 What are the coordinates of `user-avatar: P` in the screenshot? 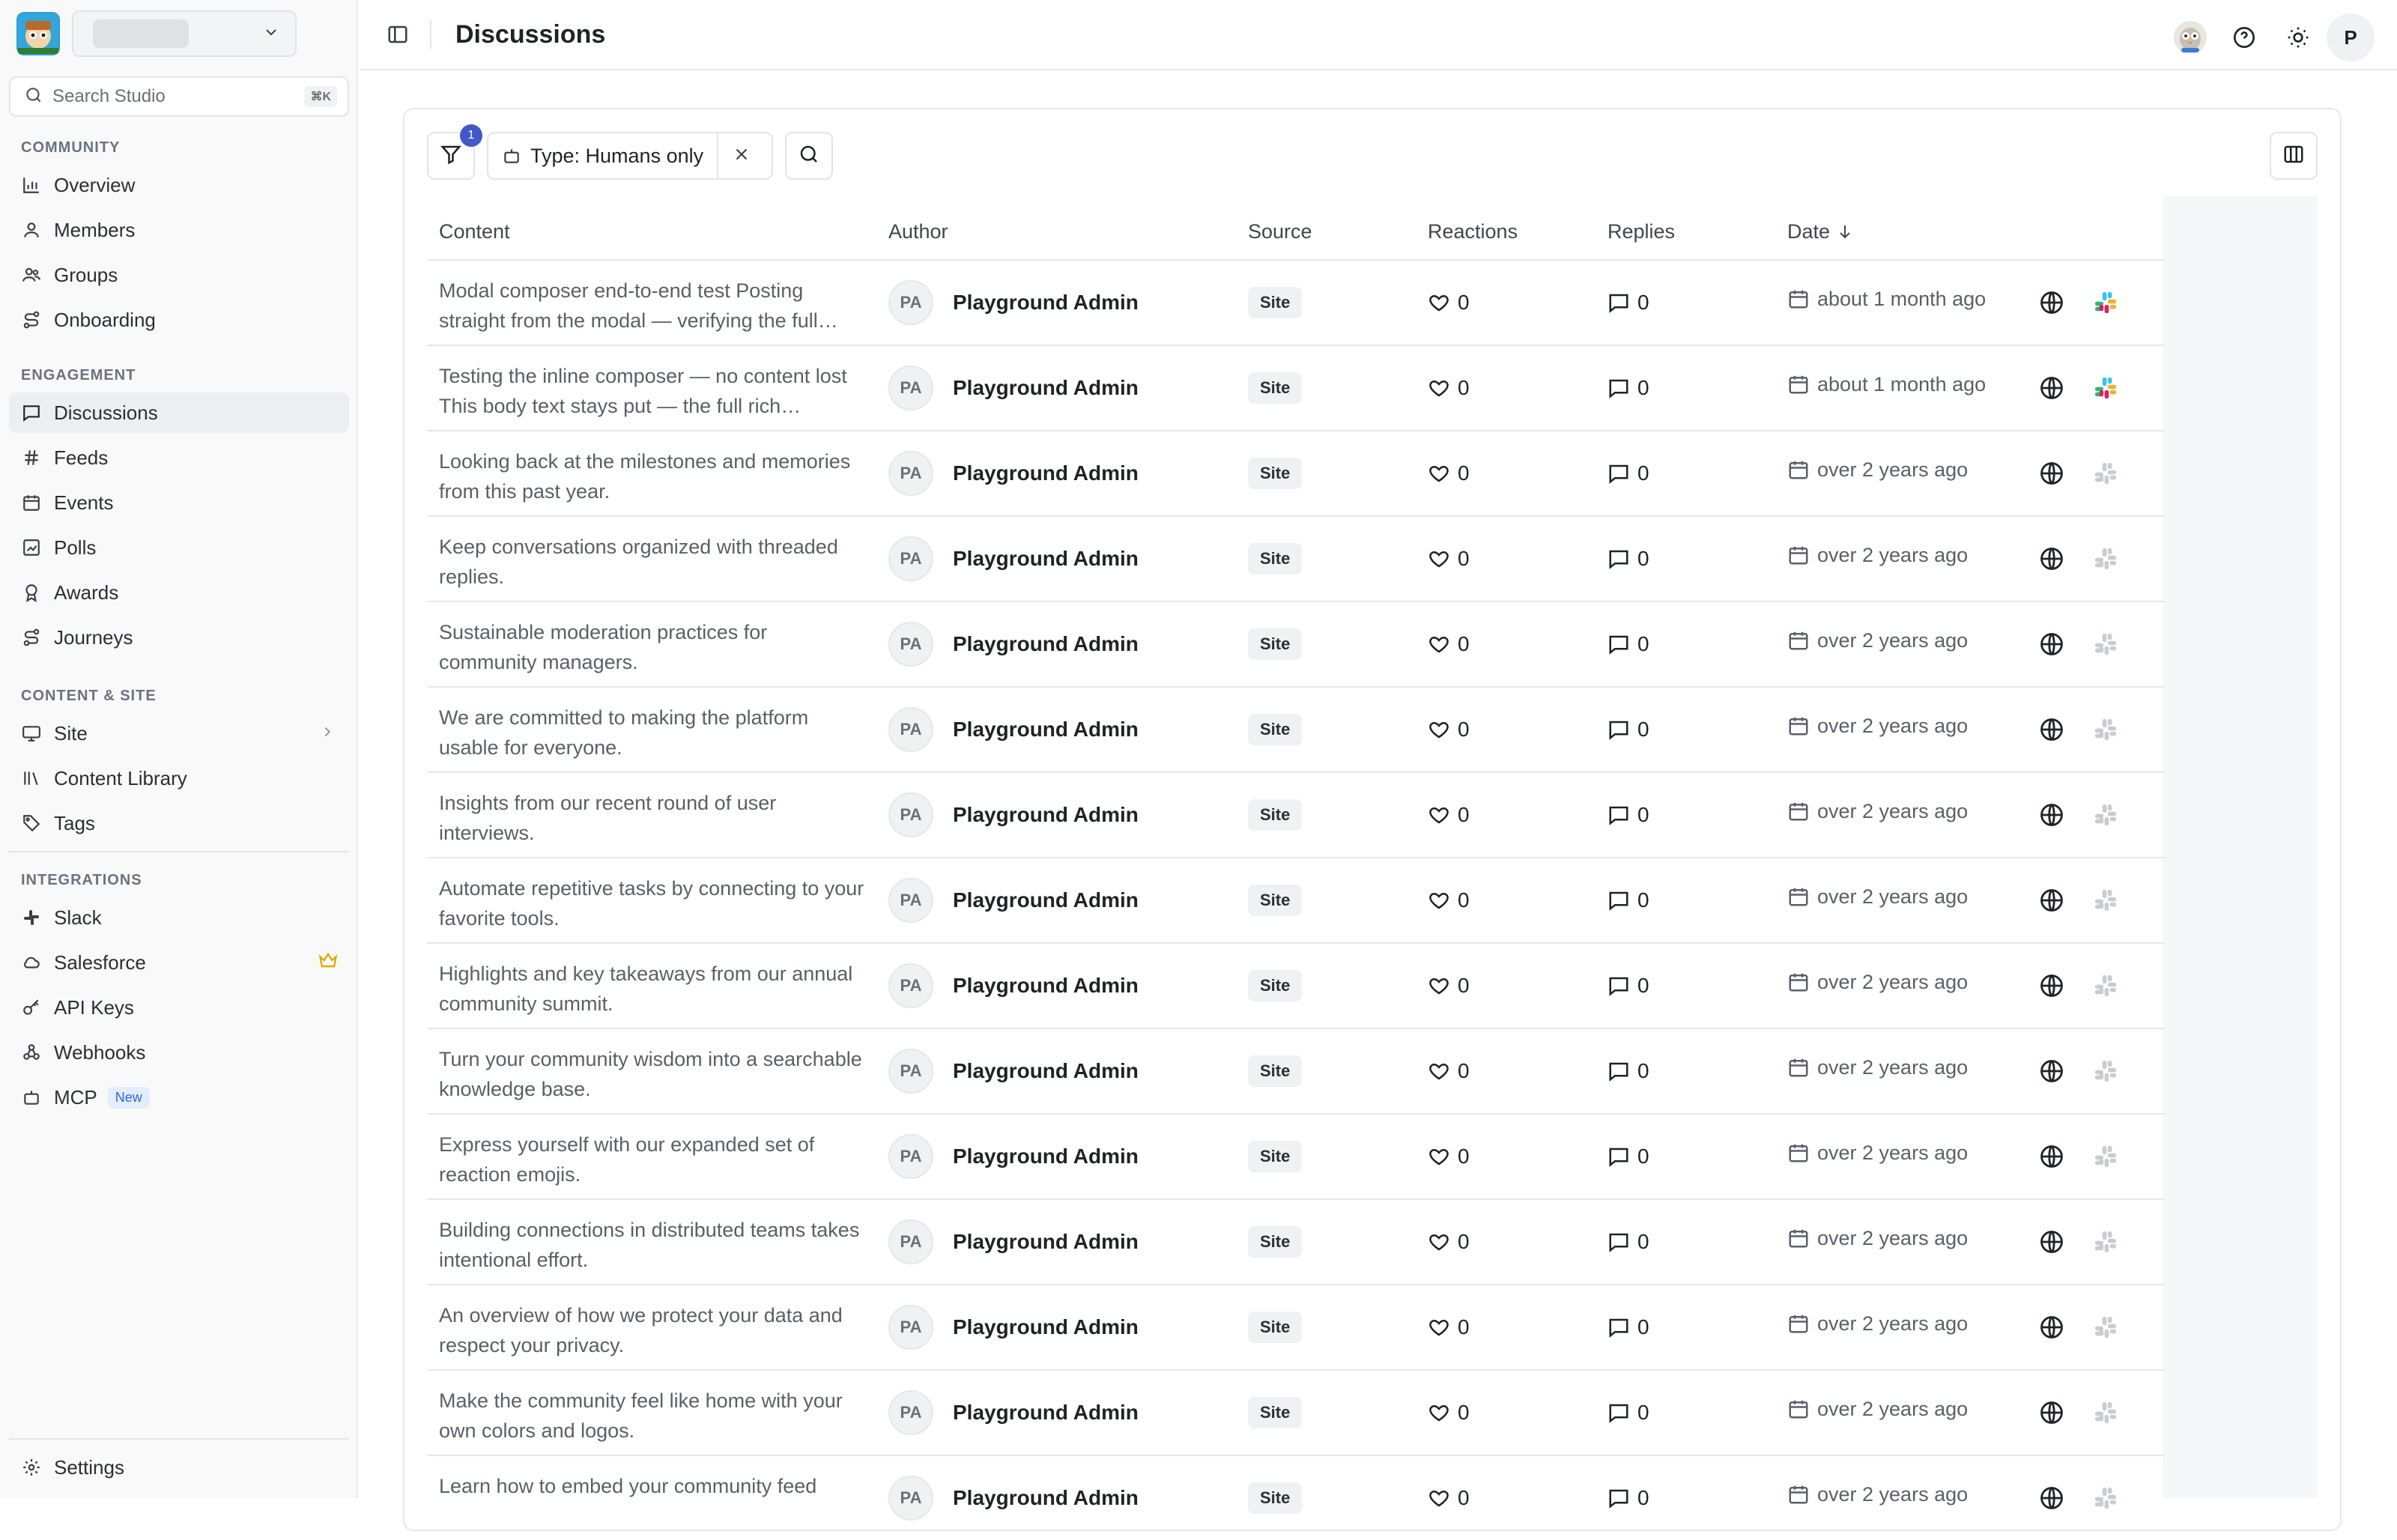 It's located at (2351, 37).